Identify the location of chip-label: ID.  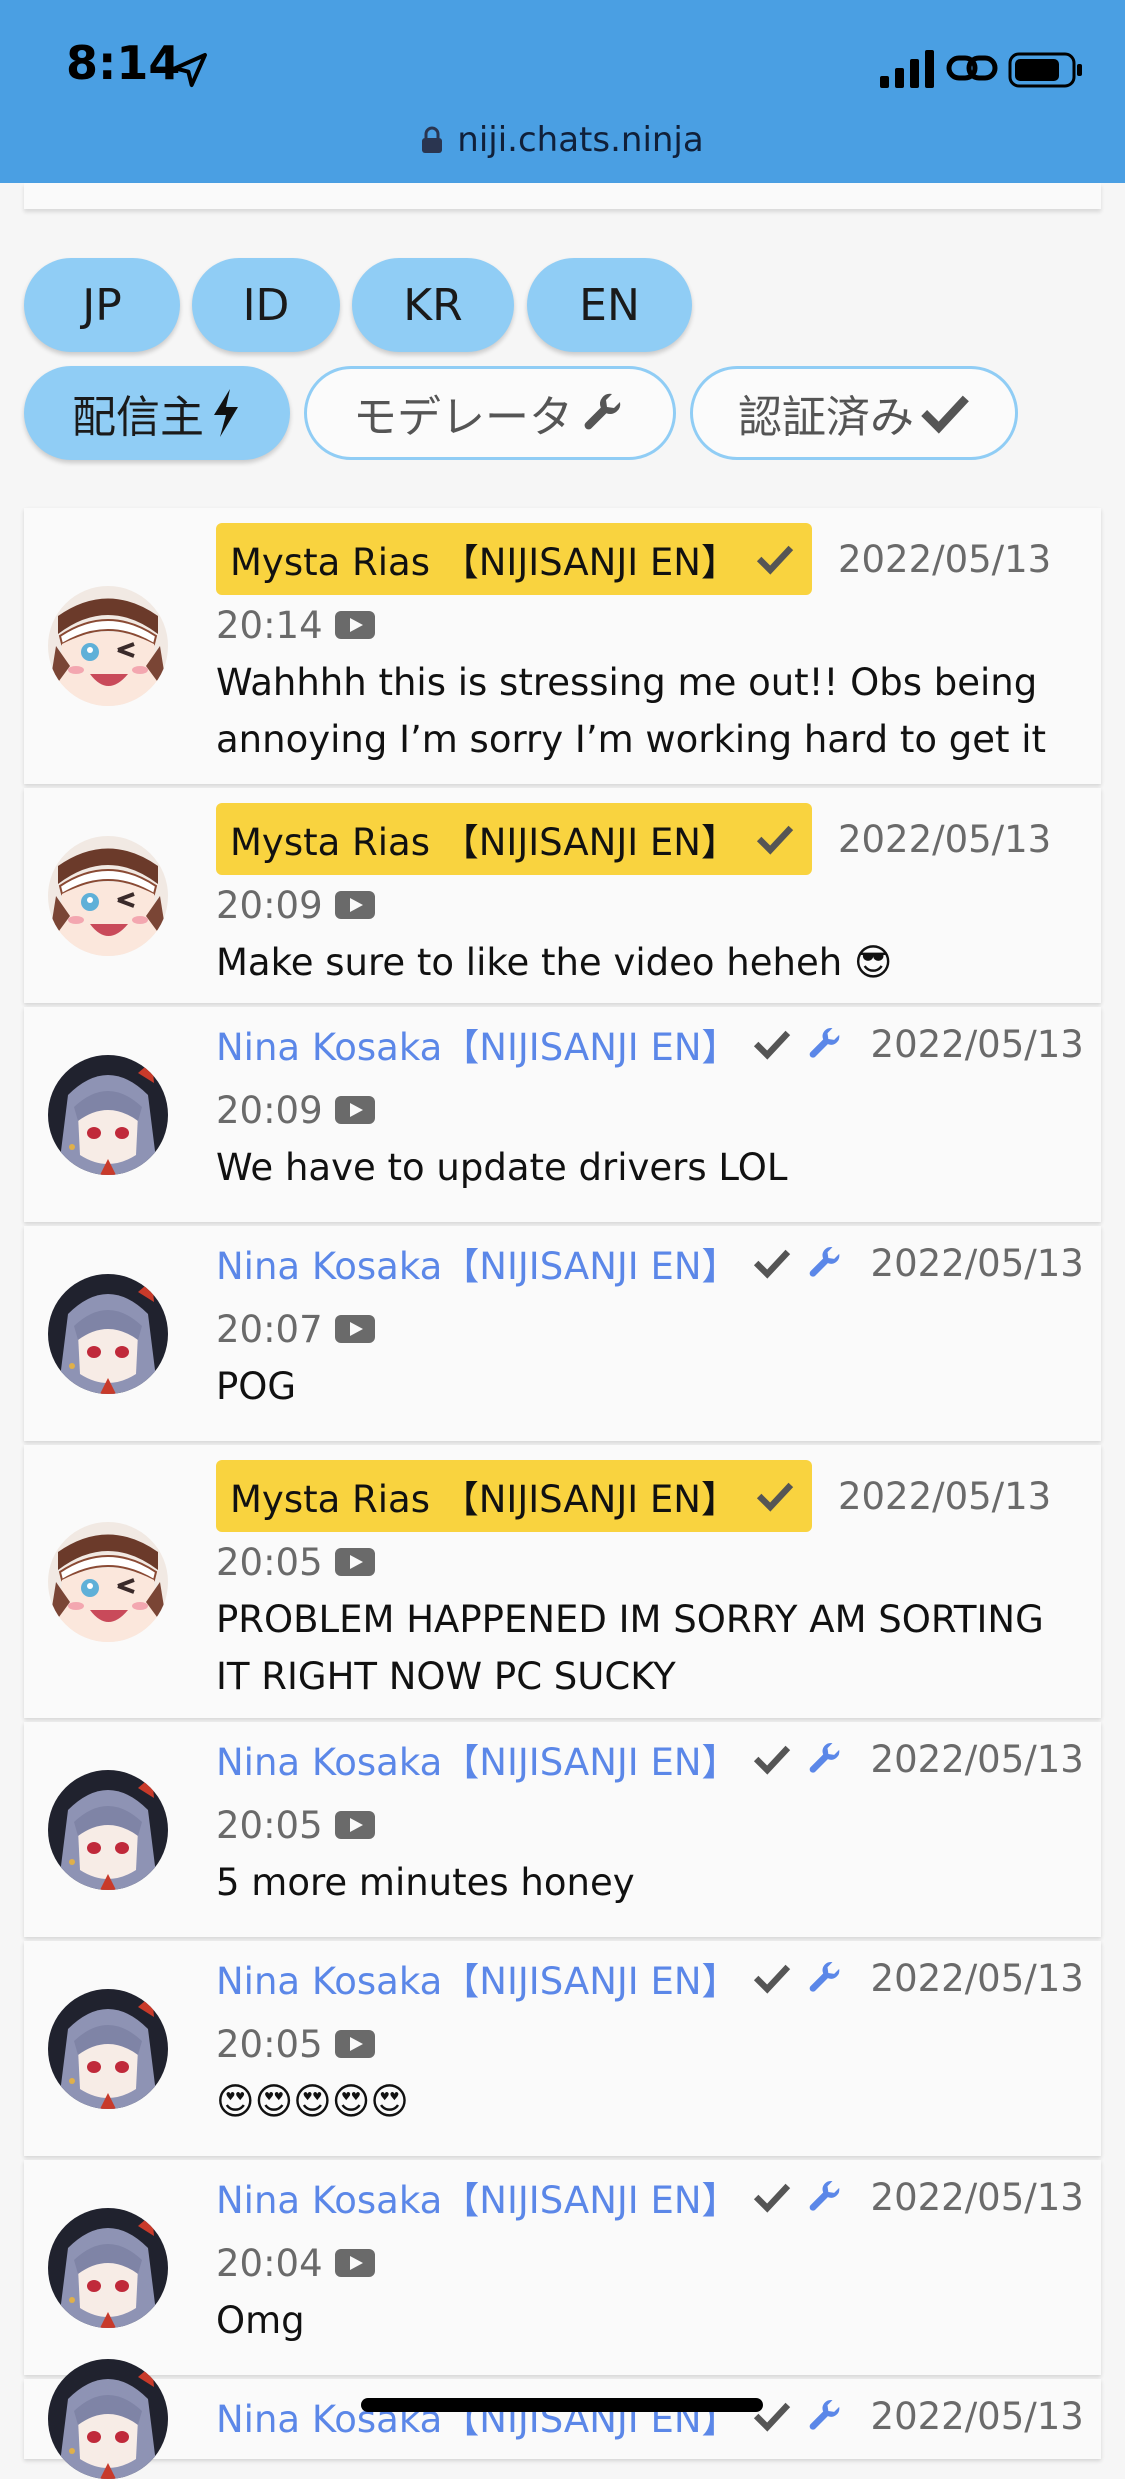
(266, 305).